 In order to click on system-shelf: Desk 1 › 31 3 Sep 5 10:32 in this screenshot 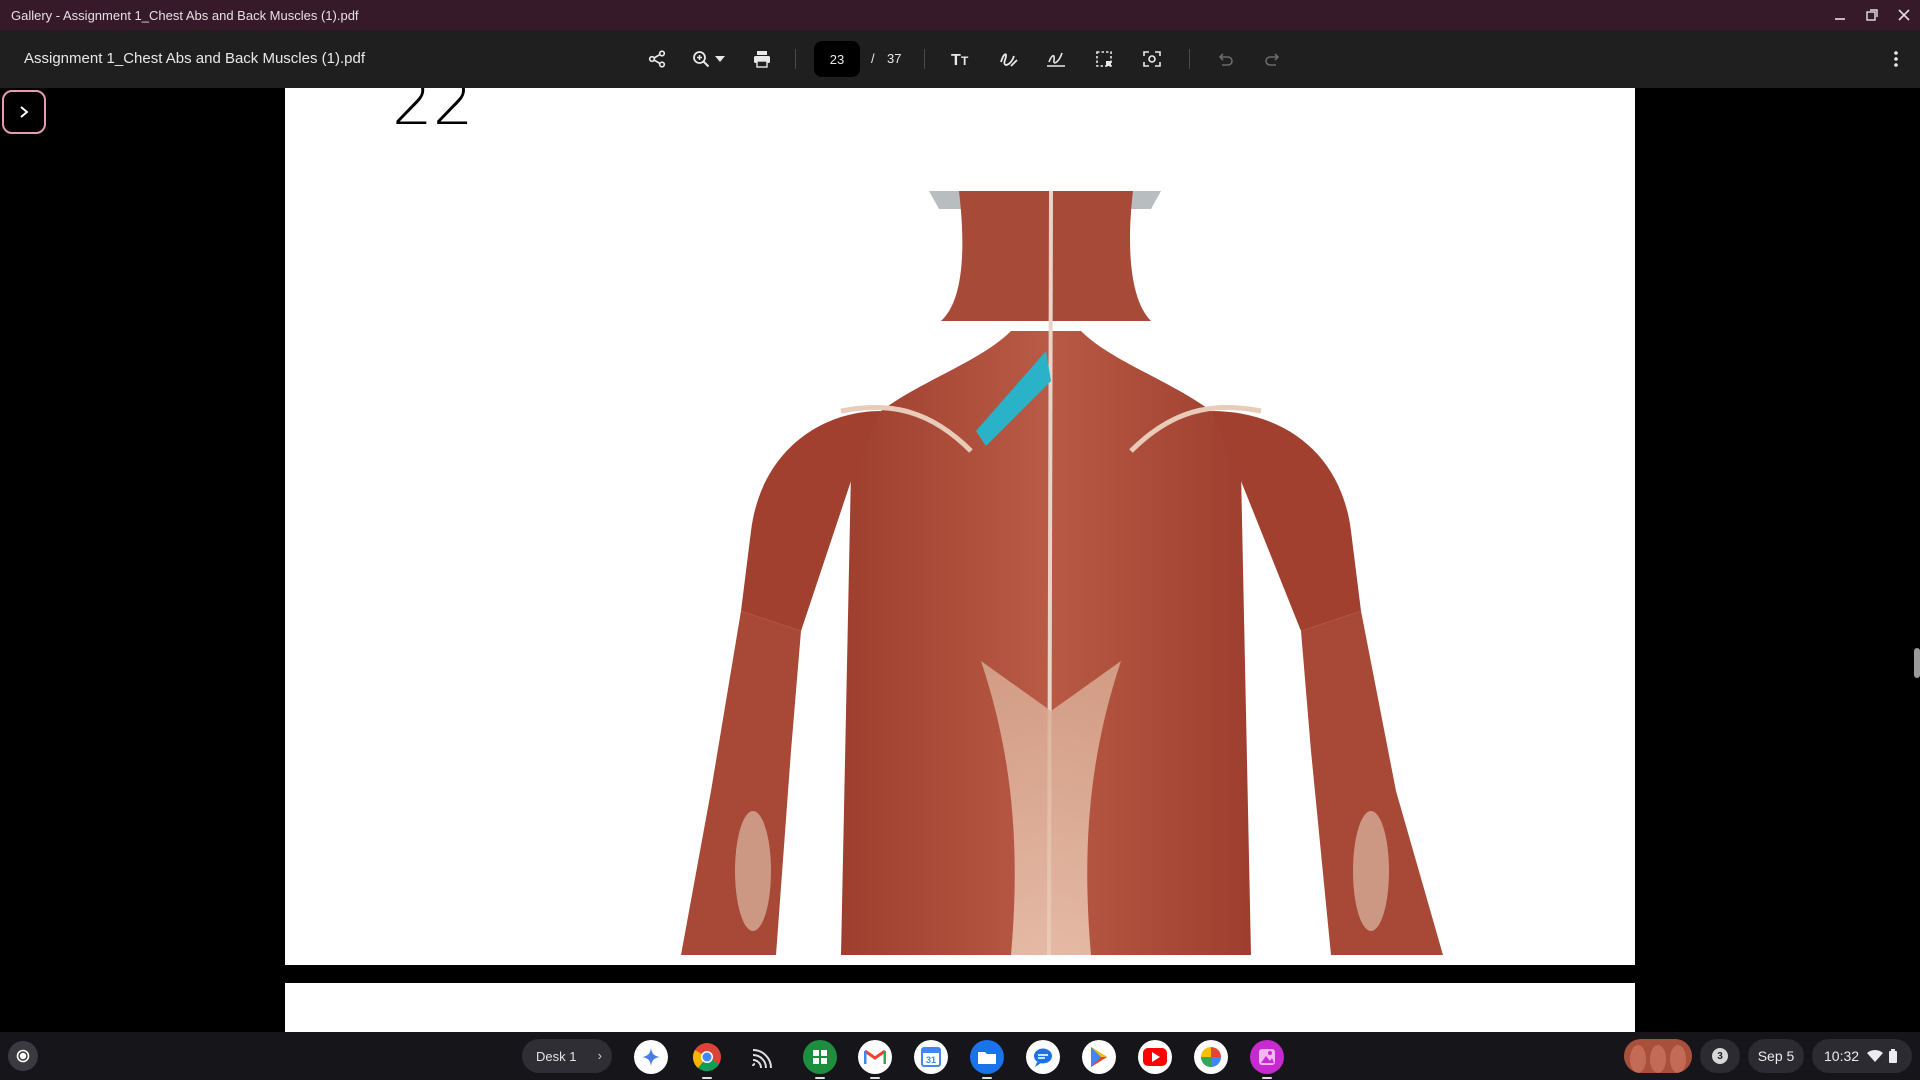, I will do `click(960, 1056)`.